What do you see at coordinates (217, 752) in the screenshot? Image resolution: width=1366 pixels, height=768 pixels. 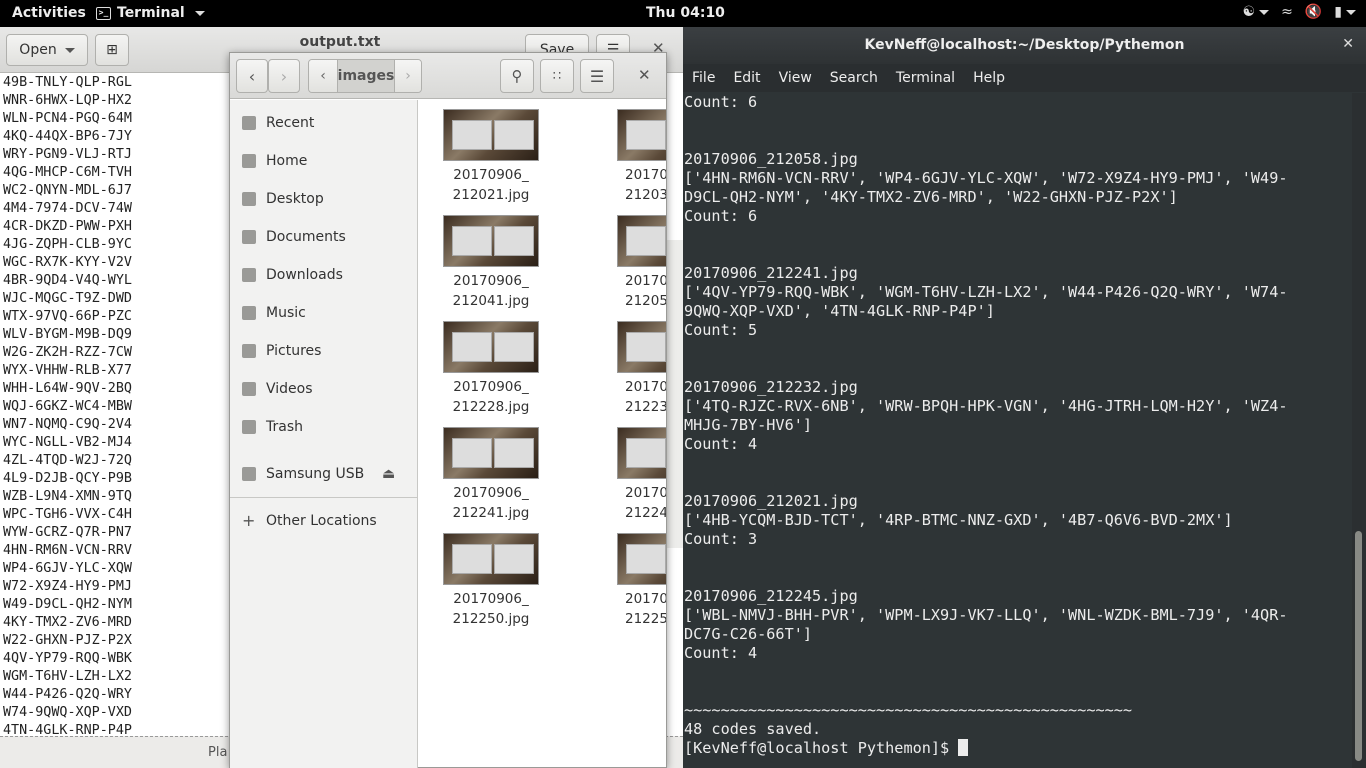 I see `language-selector: Pla` at bounding box center [217, 752].